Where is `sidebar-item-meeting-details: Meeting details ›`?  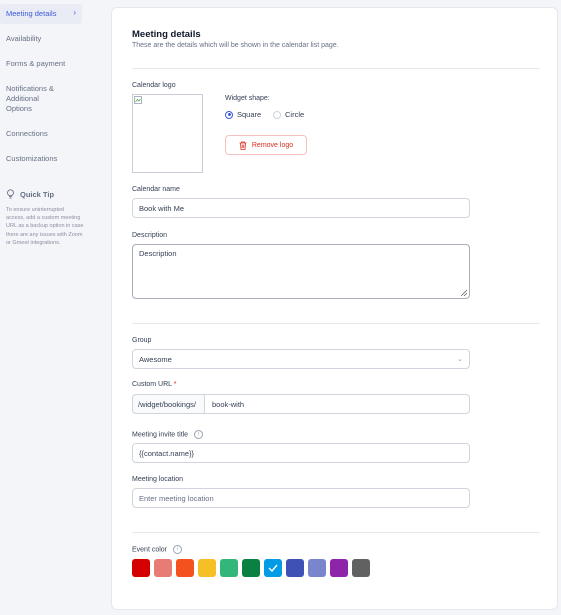 sidebar-item-meeting-details: Meeting details › is located at coordinates (41, 14).